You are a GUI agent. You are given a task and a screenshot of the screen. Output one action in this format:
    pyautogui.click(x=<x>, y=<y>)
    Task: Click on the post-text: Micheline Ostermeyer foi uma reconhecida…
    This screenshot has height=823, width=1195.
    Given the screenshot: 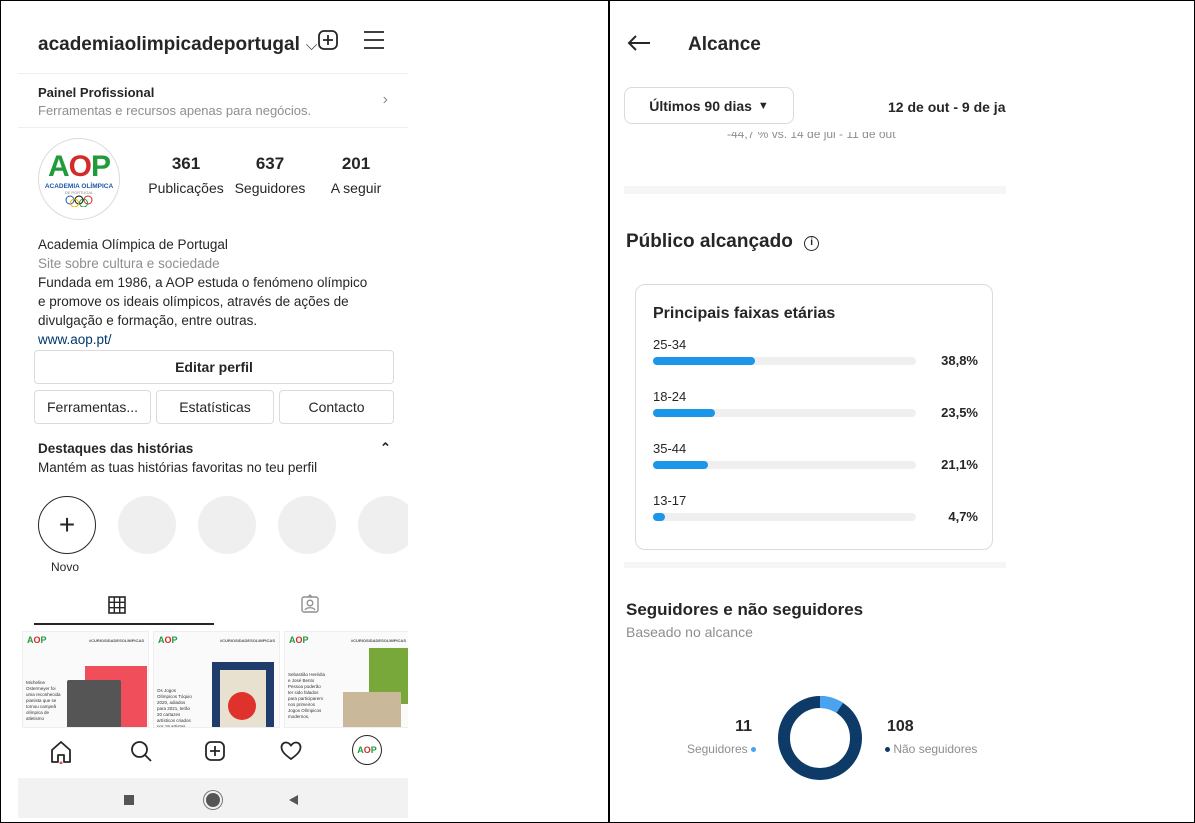 What is the action you would take?
    pyautogui.click(x=43, y=700)
    